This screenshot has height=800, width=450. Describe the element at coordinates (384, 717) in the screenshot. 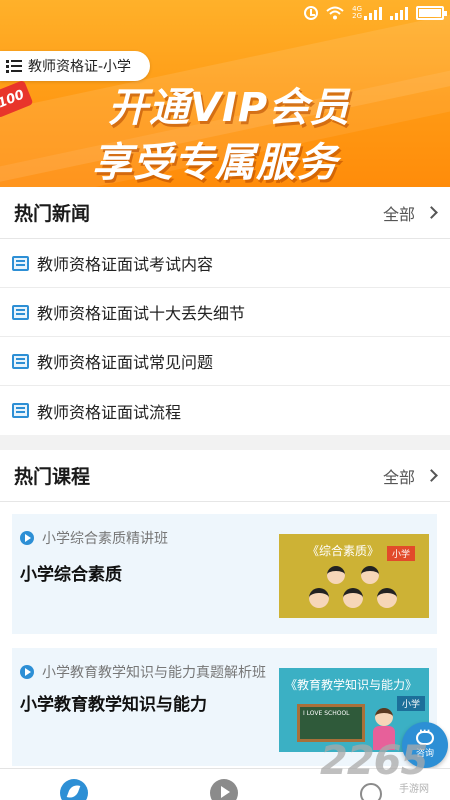

I see `cartoon-teacher` at that location.